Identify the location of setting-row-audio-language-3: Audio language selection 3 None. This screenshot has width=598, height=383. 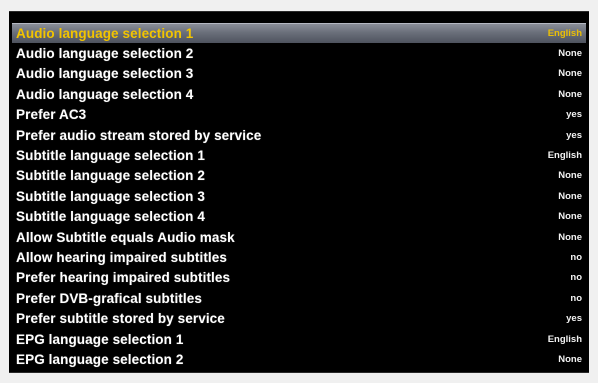
(299, 74).